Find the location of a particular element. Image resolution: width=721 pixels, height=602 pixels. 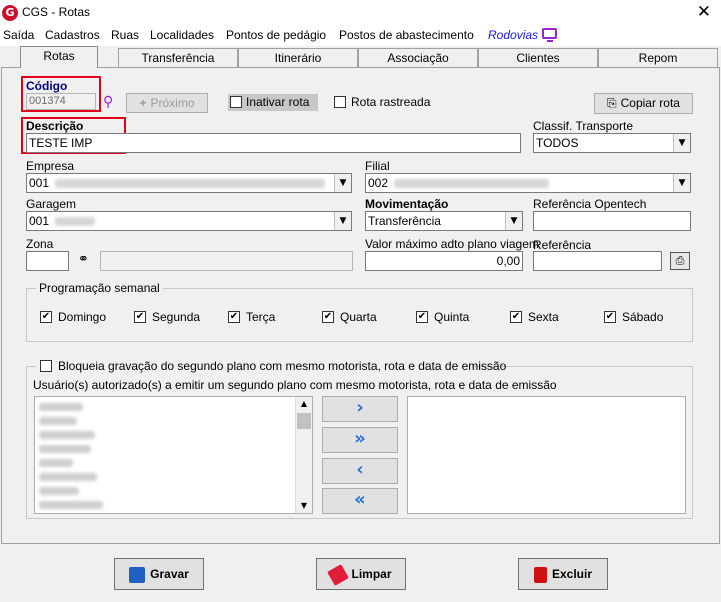

garagem-label: Garagem is located at coordinates (51, 204).